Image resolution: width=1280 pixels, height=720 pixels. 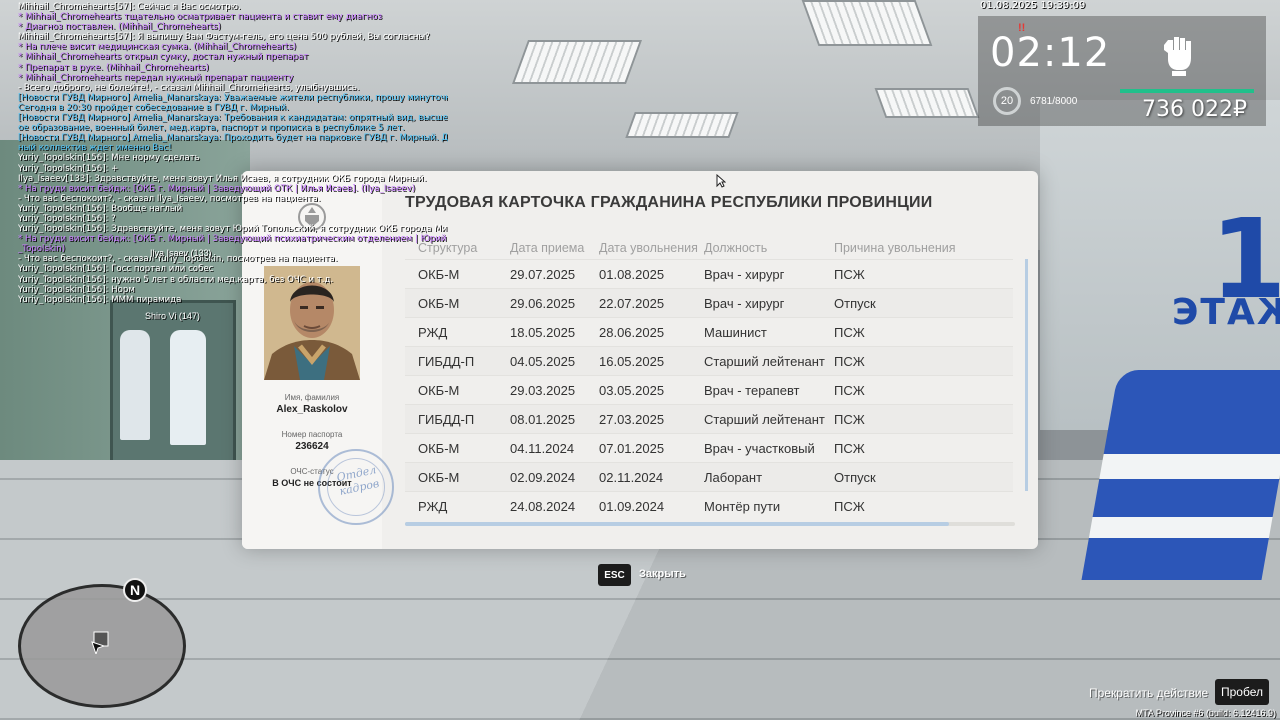 What do you see at coordinates (1007, 101) in the screenshot?
I see `level-ring: 20` at bounding box center [1007, 101].